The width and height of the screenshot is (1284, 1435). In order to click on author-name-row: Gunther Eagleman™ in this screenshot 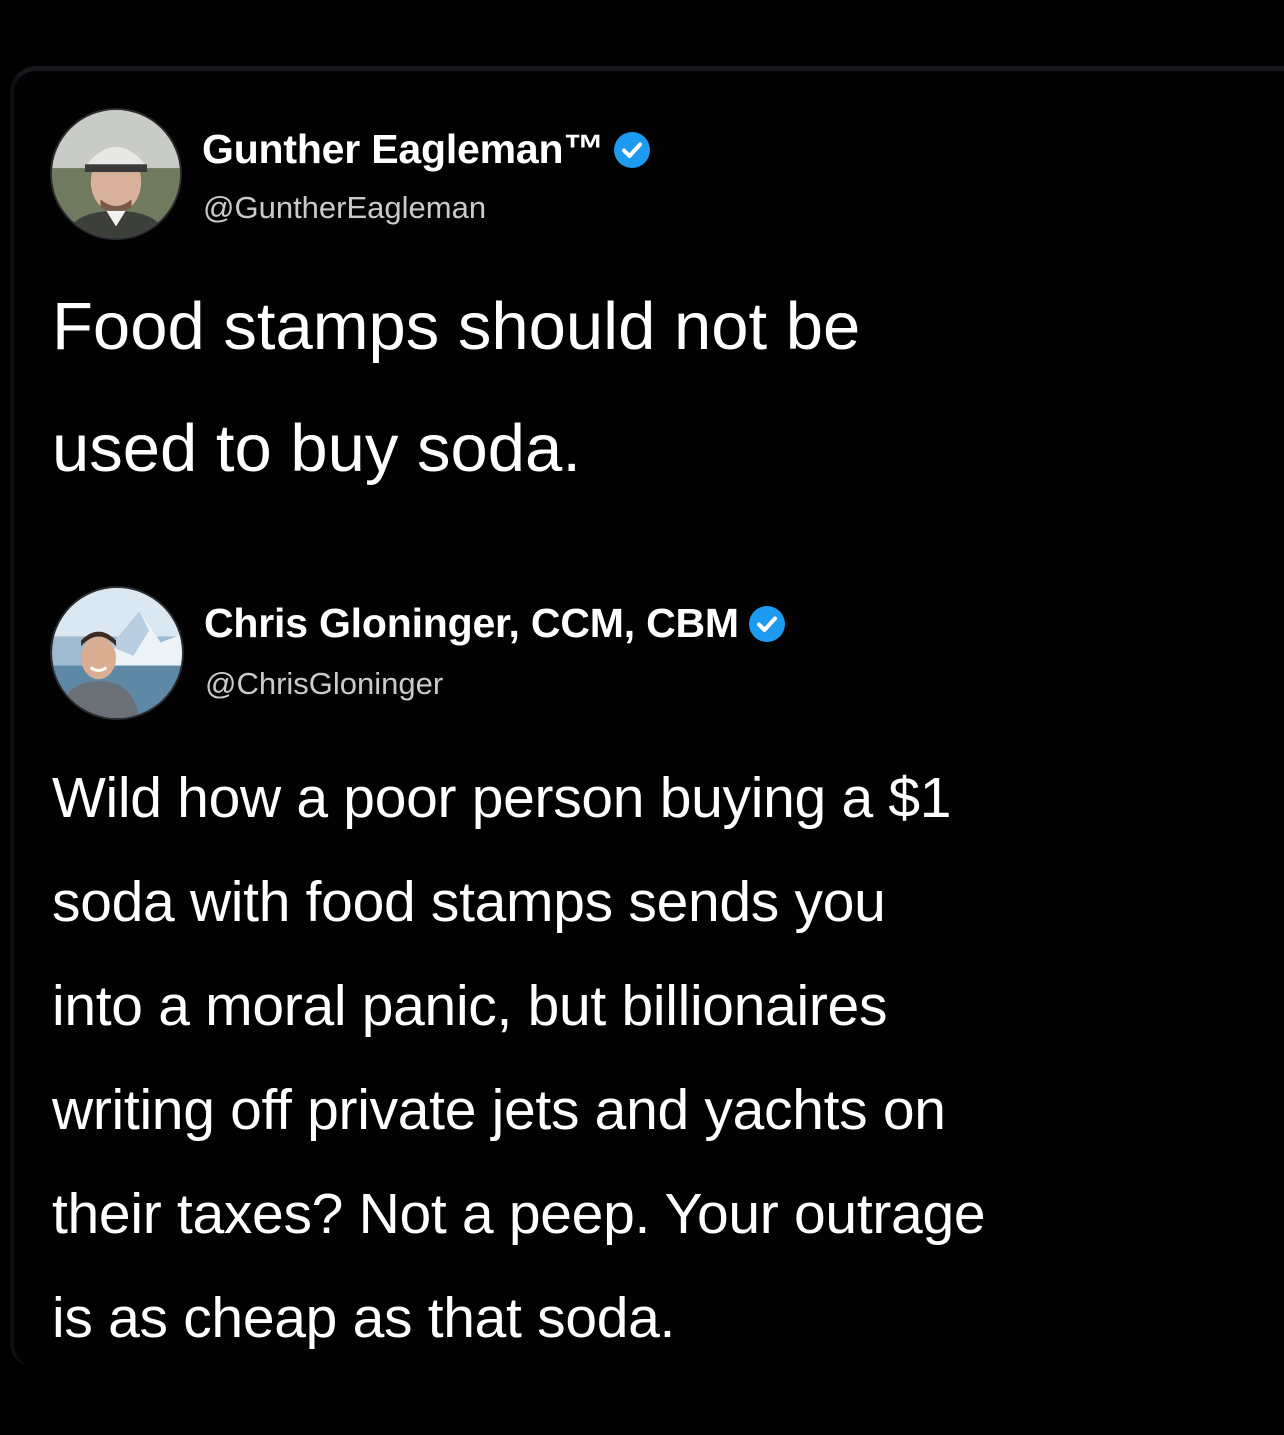, I will do `click(427, 149)`.